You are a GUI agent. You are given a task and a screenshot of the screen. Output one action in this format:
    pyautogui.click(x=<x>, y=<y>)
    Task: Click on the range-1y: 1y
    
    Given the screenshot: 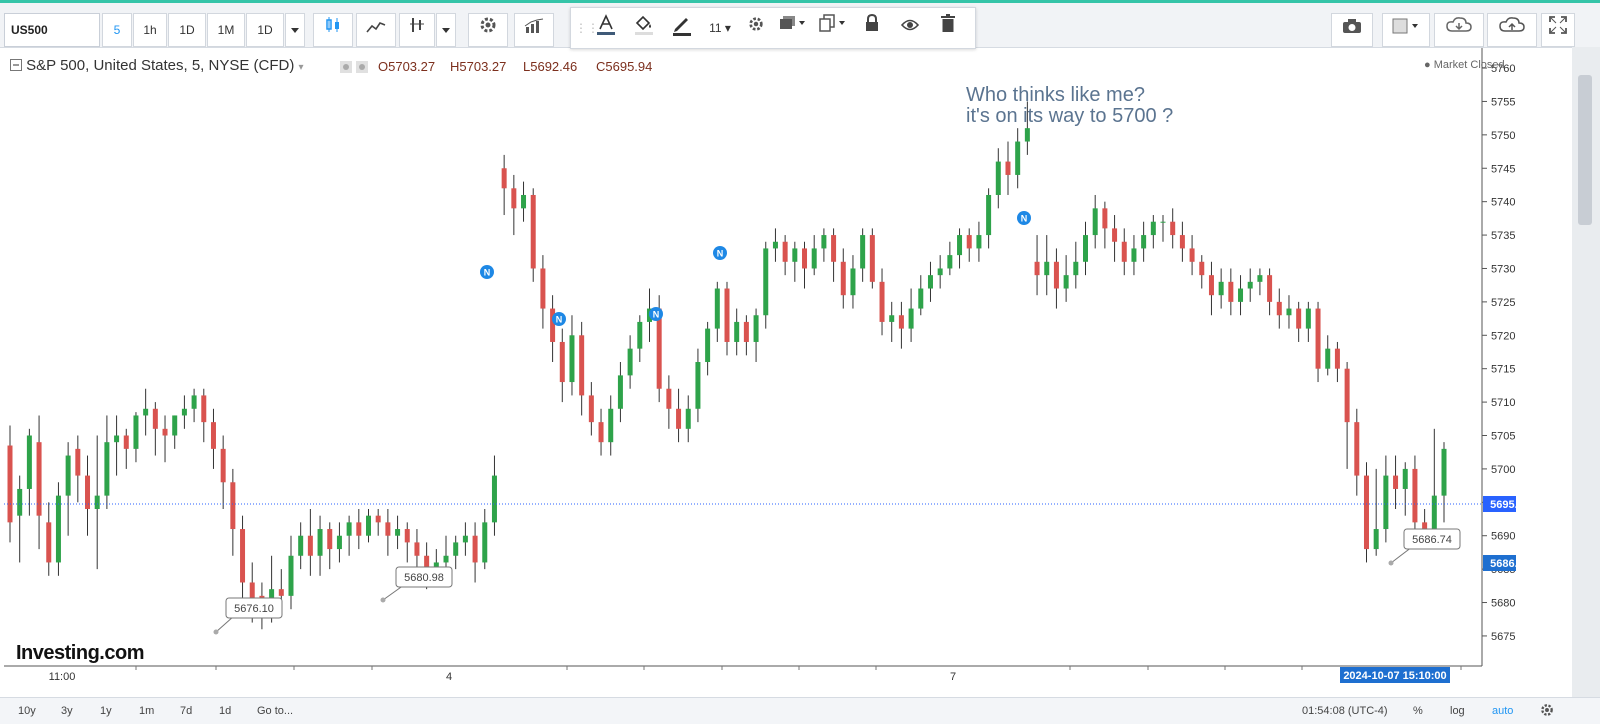 What is the action you would take?
    pyautogui.click(x=106, y=711)
    